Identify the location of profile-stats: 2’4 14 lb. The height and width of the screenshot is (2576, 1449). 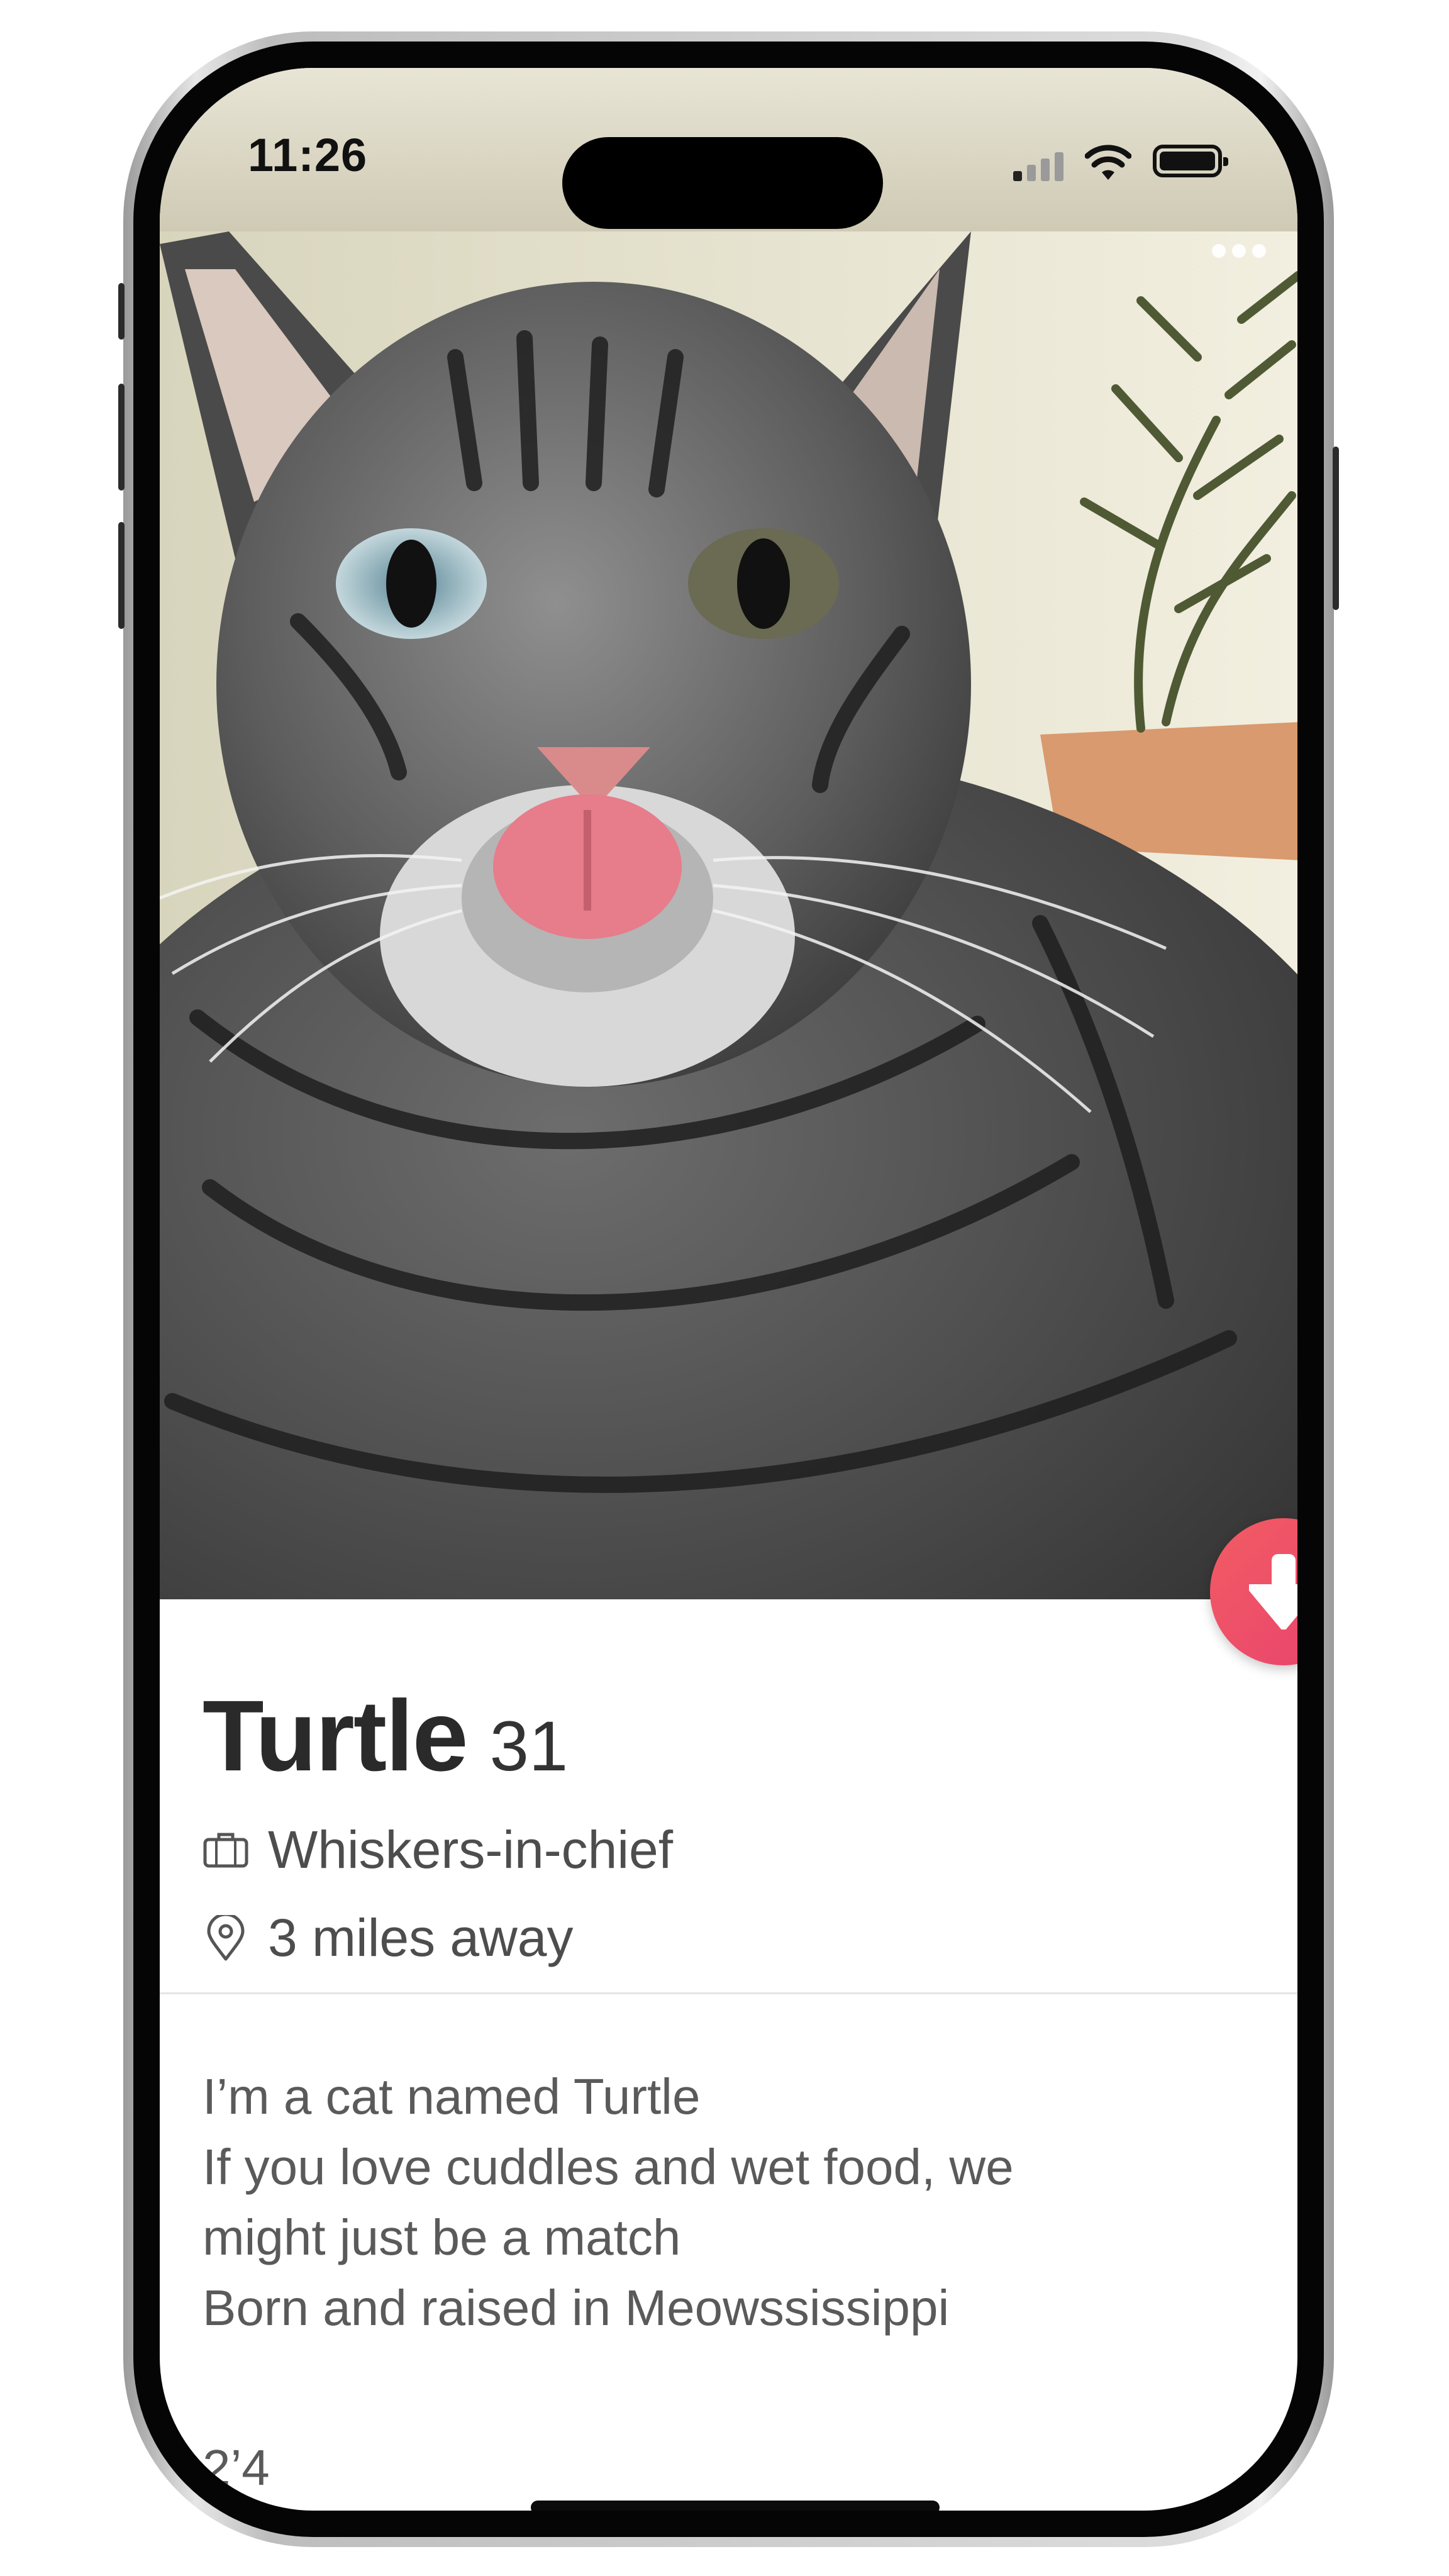
(257, 2472).